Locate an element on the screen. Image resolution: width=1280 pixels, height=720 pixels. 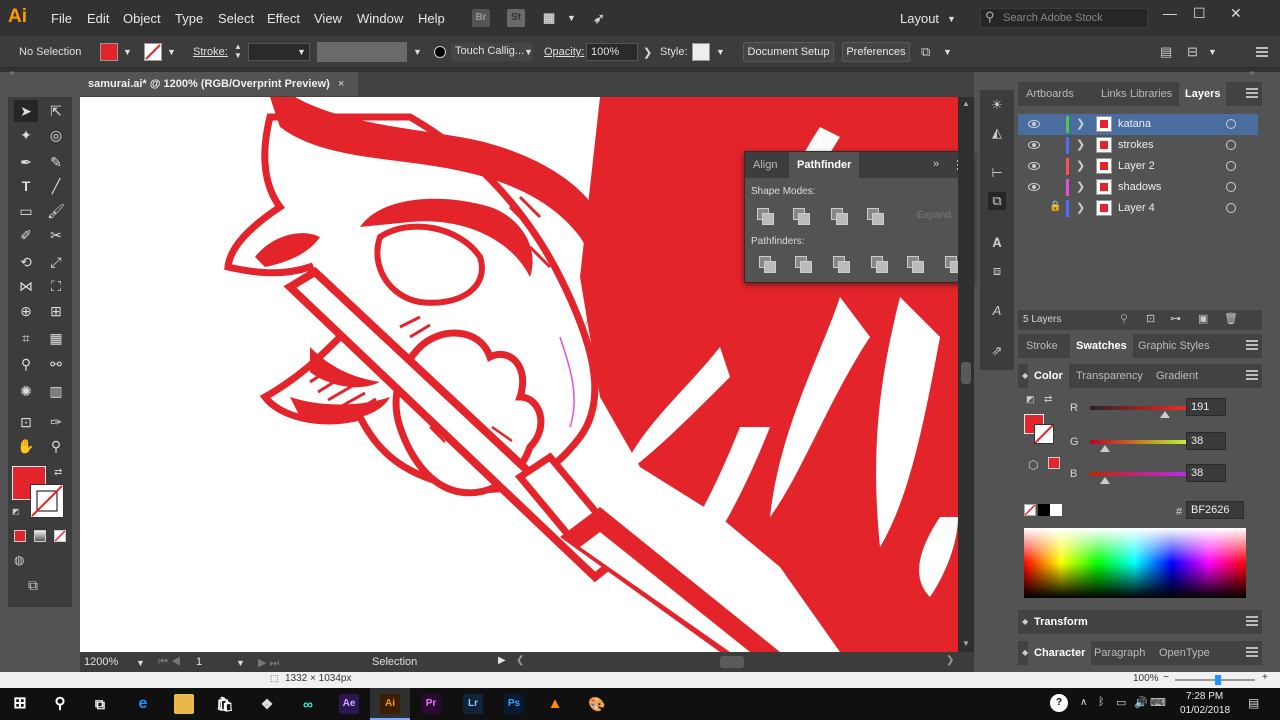
windows-start-icon: ⊞ is located at coordinates (20, 704).